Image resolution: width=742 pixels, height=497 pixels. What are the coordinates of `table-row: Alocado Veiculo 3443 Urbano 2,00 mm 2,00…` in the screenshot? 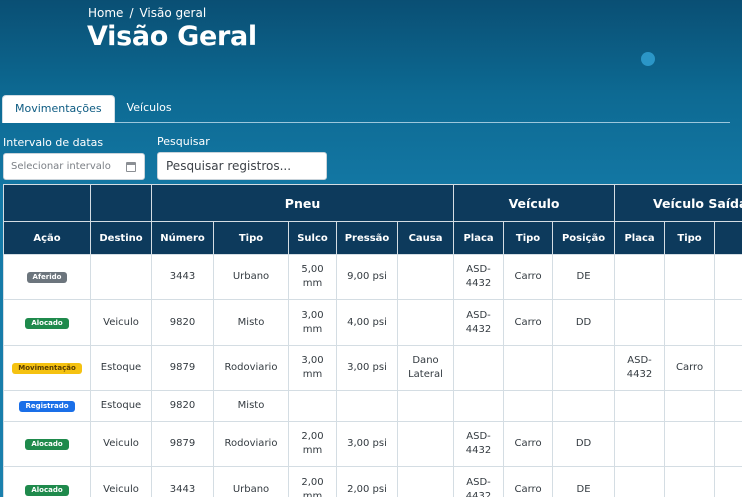 It's located at (372, 481).